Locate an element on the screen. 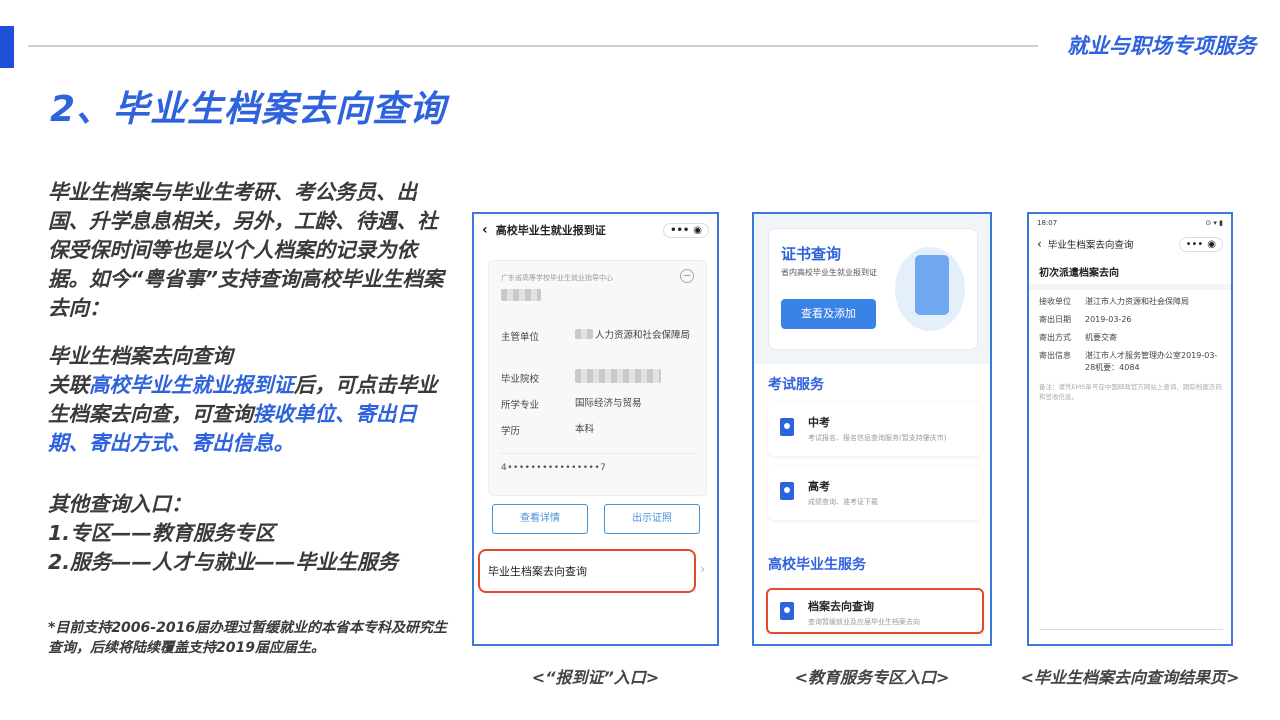 The image size is (1280, 720). blurred-city is located at coordinates (584, 334).